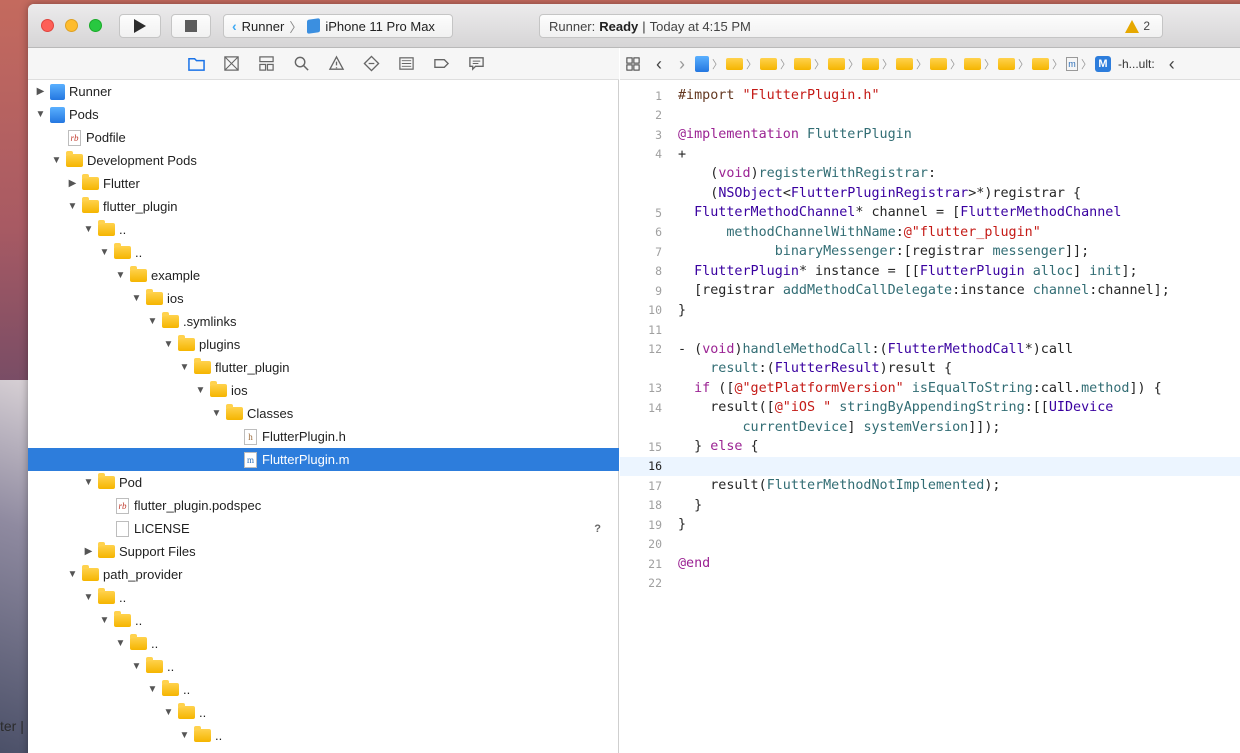 This screenshot has width=1240, height=753. What do you see at coordinates (267, 64) in the screenshot?
I see `symbol-navigator-tab` at bounding box center [267, 64].